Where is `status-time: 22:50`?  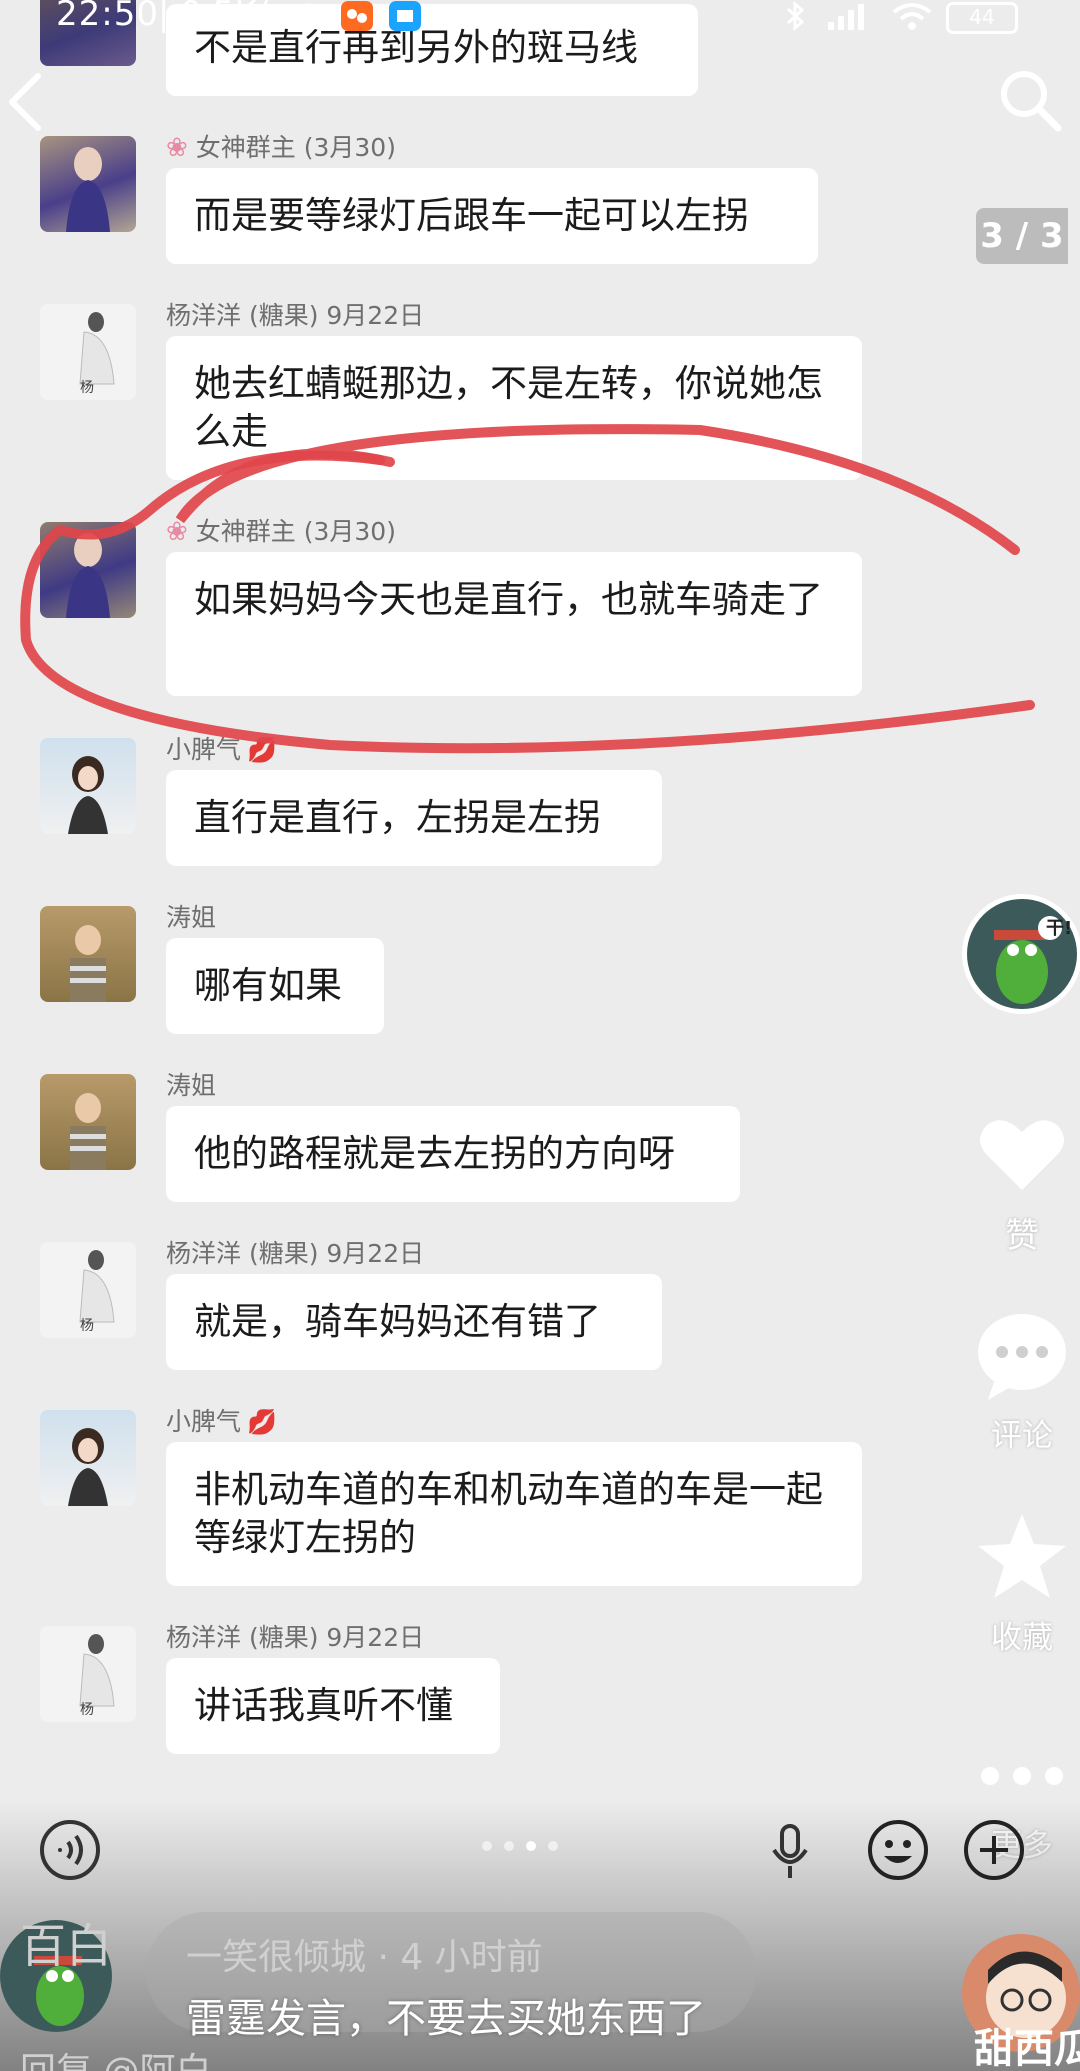
status-time: 22:50 is located at coordinates (107, 17).